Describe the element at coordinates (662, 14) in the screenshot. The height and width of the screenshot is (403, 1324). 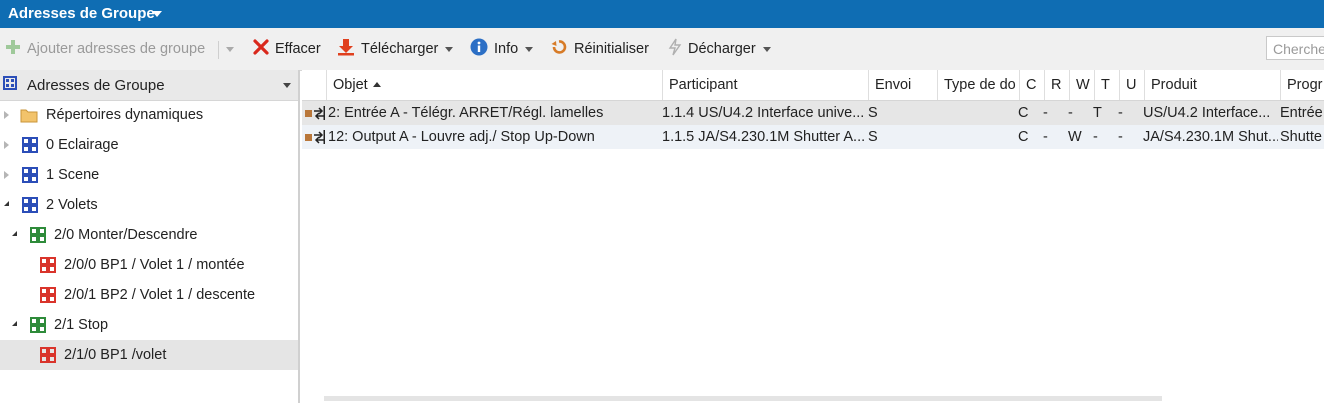
I see `title-bar: Adresses de Groupe` at that location.